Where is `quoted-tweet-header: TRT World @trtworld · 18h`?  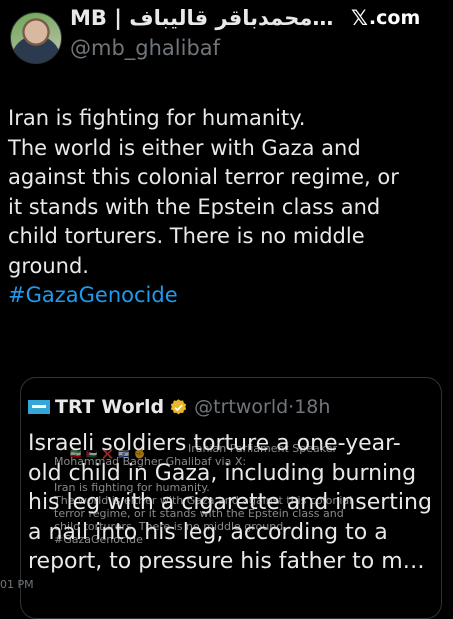 quoted-tweet-header: TRT World @trtworld · 18h is located at coordinates (179, 407).